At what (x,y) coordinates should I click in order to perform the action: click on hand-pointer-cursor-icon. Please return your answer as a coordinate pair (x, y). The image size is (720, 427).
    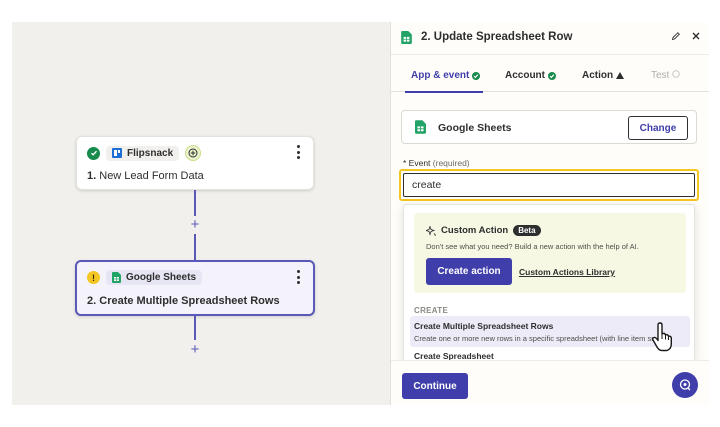
    Looking at the image, I should click on (663, 339).